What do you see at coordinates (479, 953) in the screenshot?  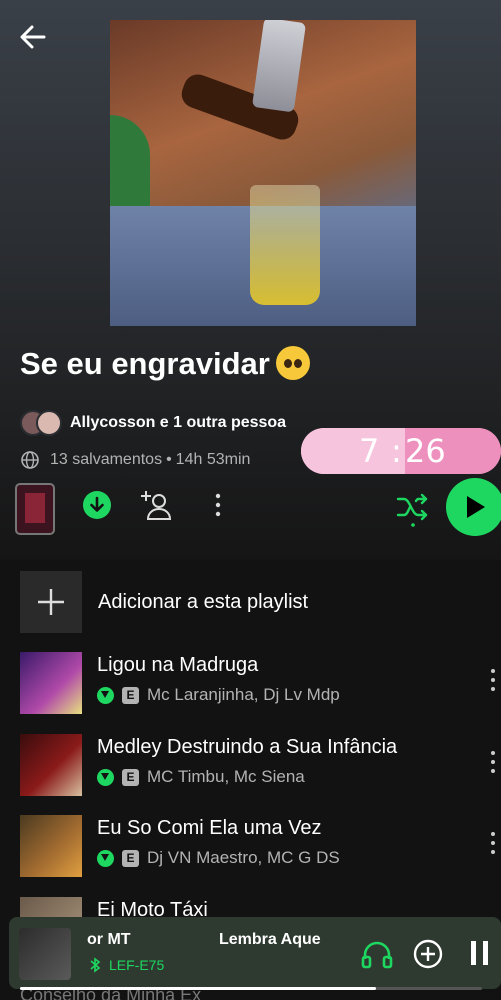 I see `pause-icon` at bounding box center [479, 953].